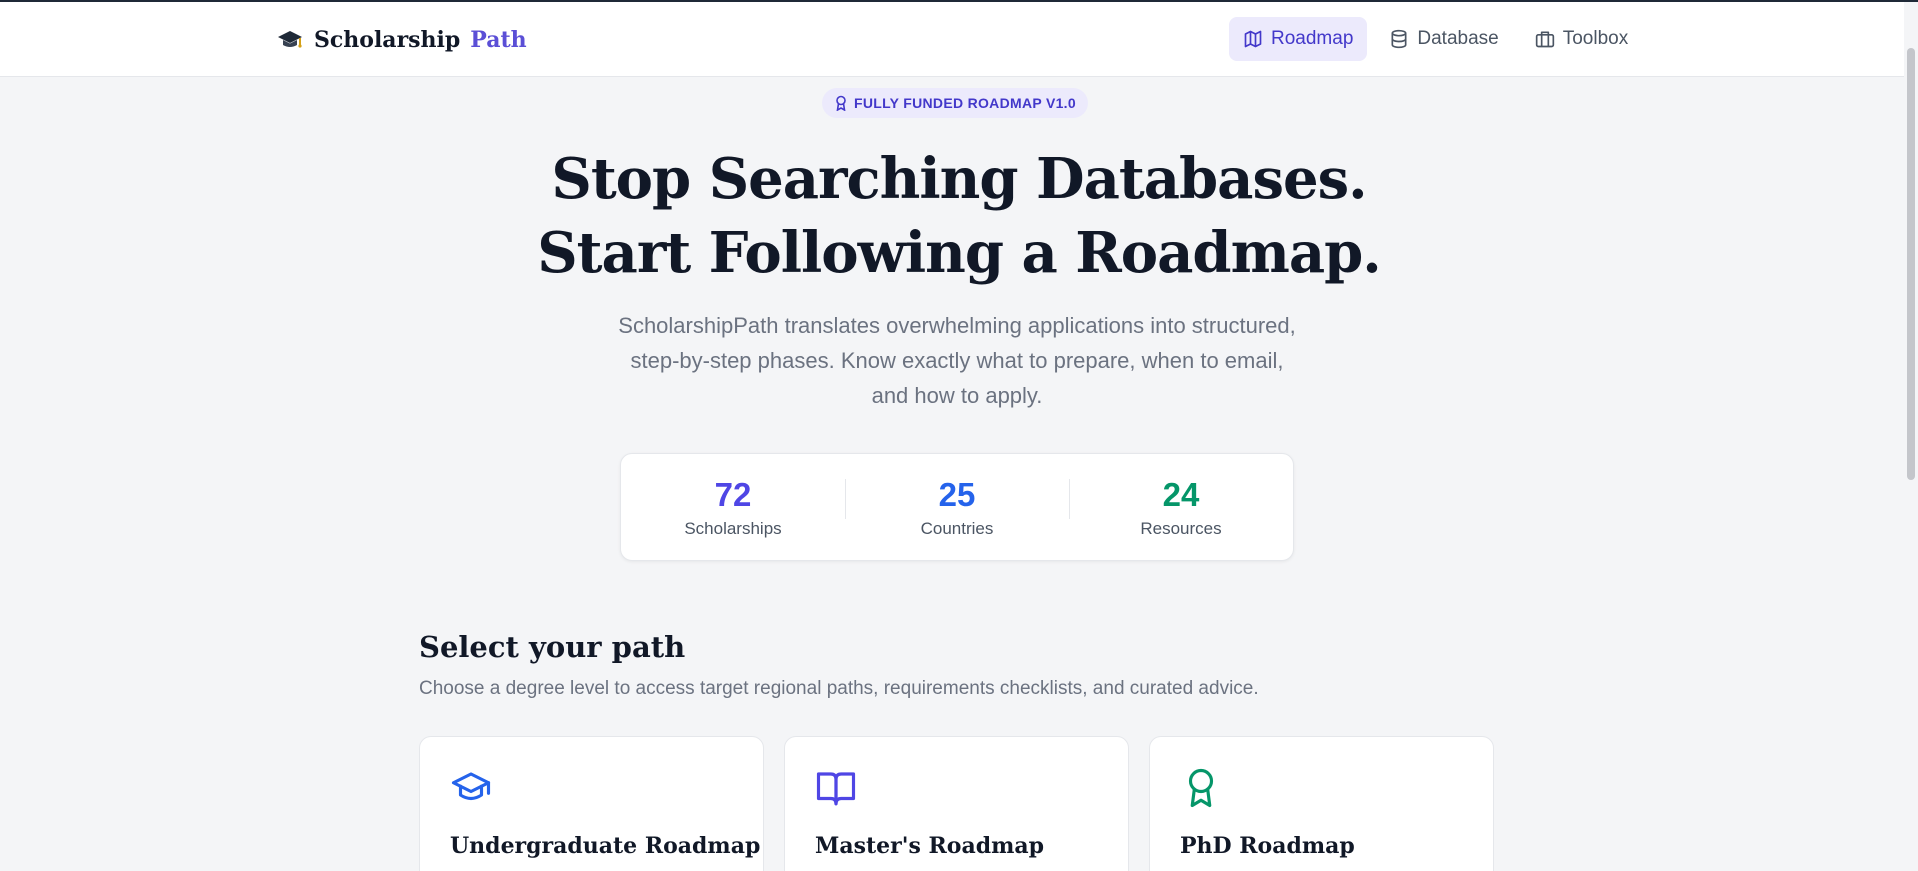 This screenshot has width=1918, height=871. What do you see at coordinates (733, 494) in the screenshot?
I see `stat-value: 72` at bounding box center [733, 494].